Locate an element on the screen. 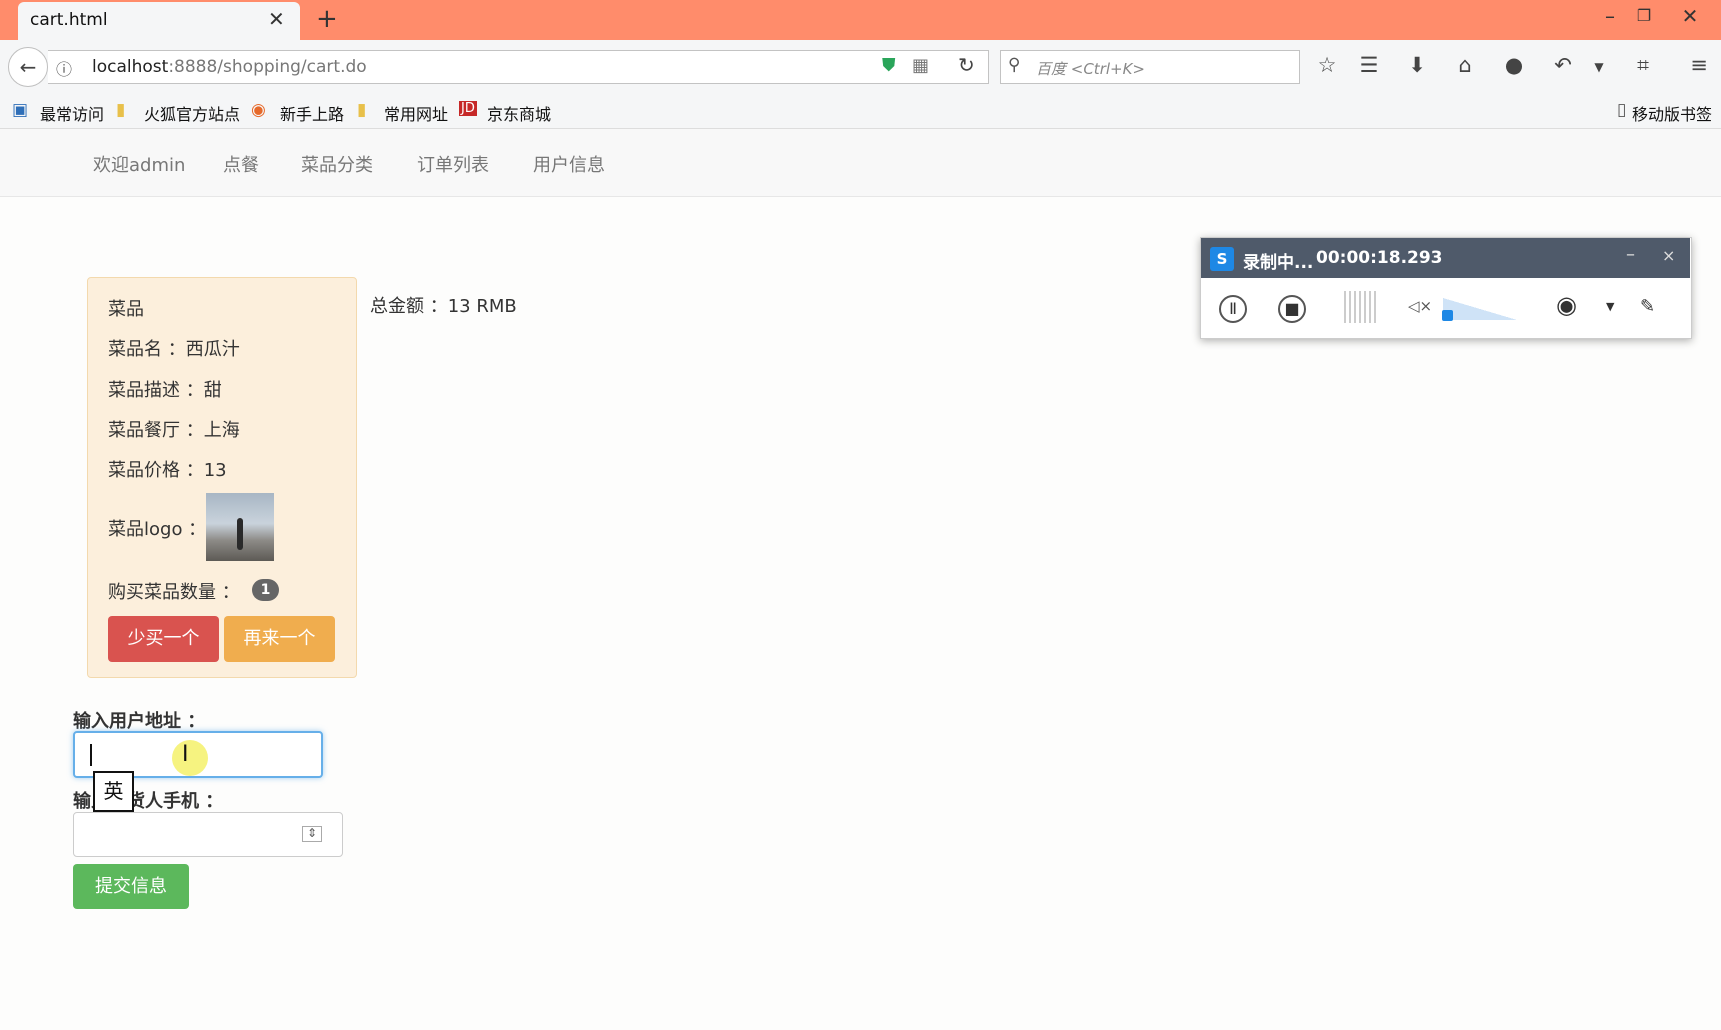  ime-indicator: 英 is located at coordinates (113, 791).